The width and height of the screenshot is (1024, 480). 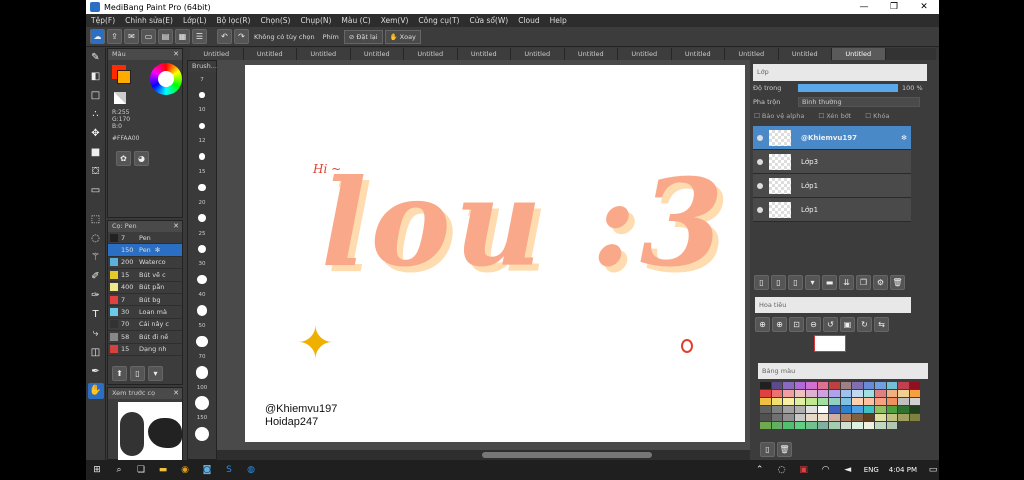 I want to click on gradient-tool-icon: ▭, so click(x=96, y=191).